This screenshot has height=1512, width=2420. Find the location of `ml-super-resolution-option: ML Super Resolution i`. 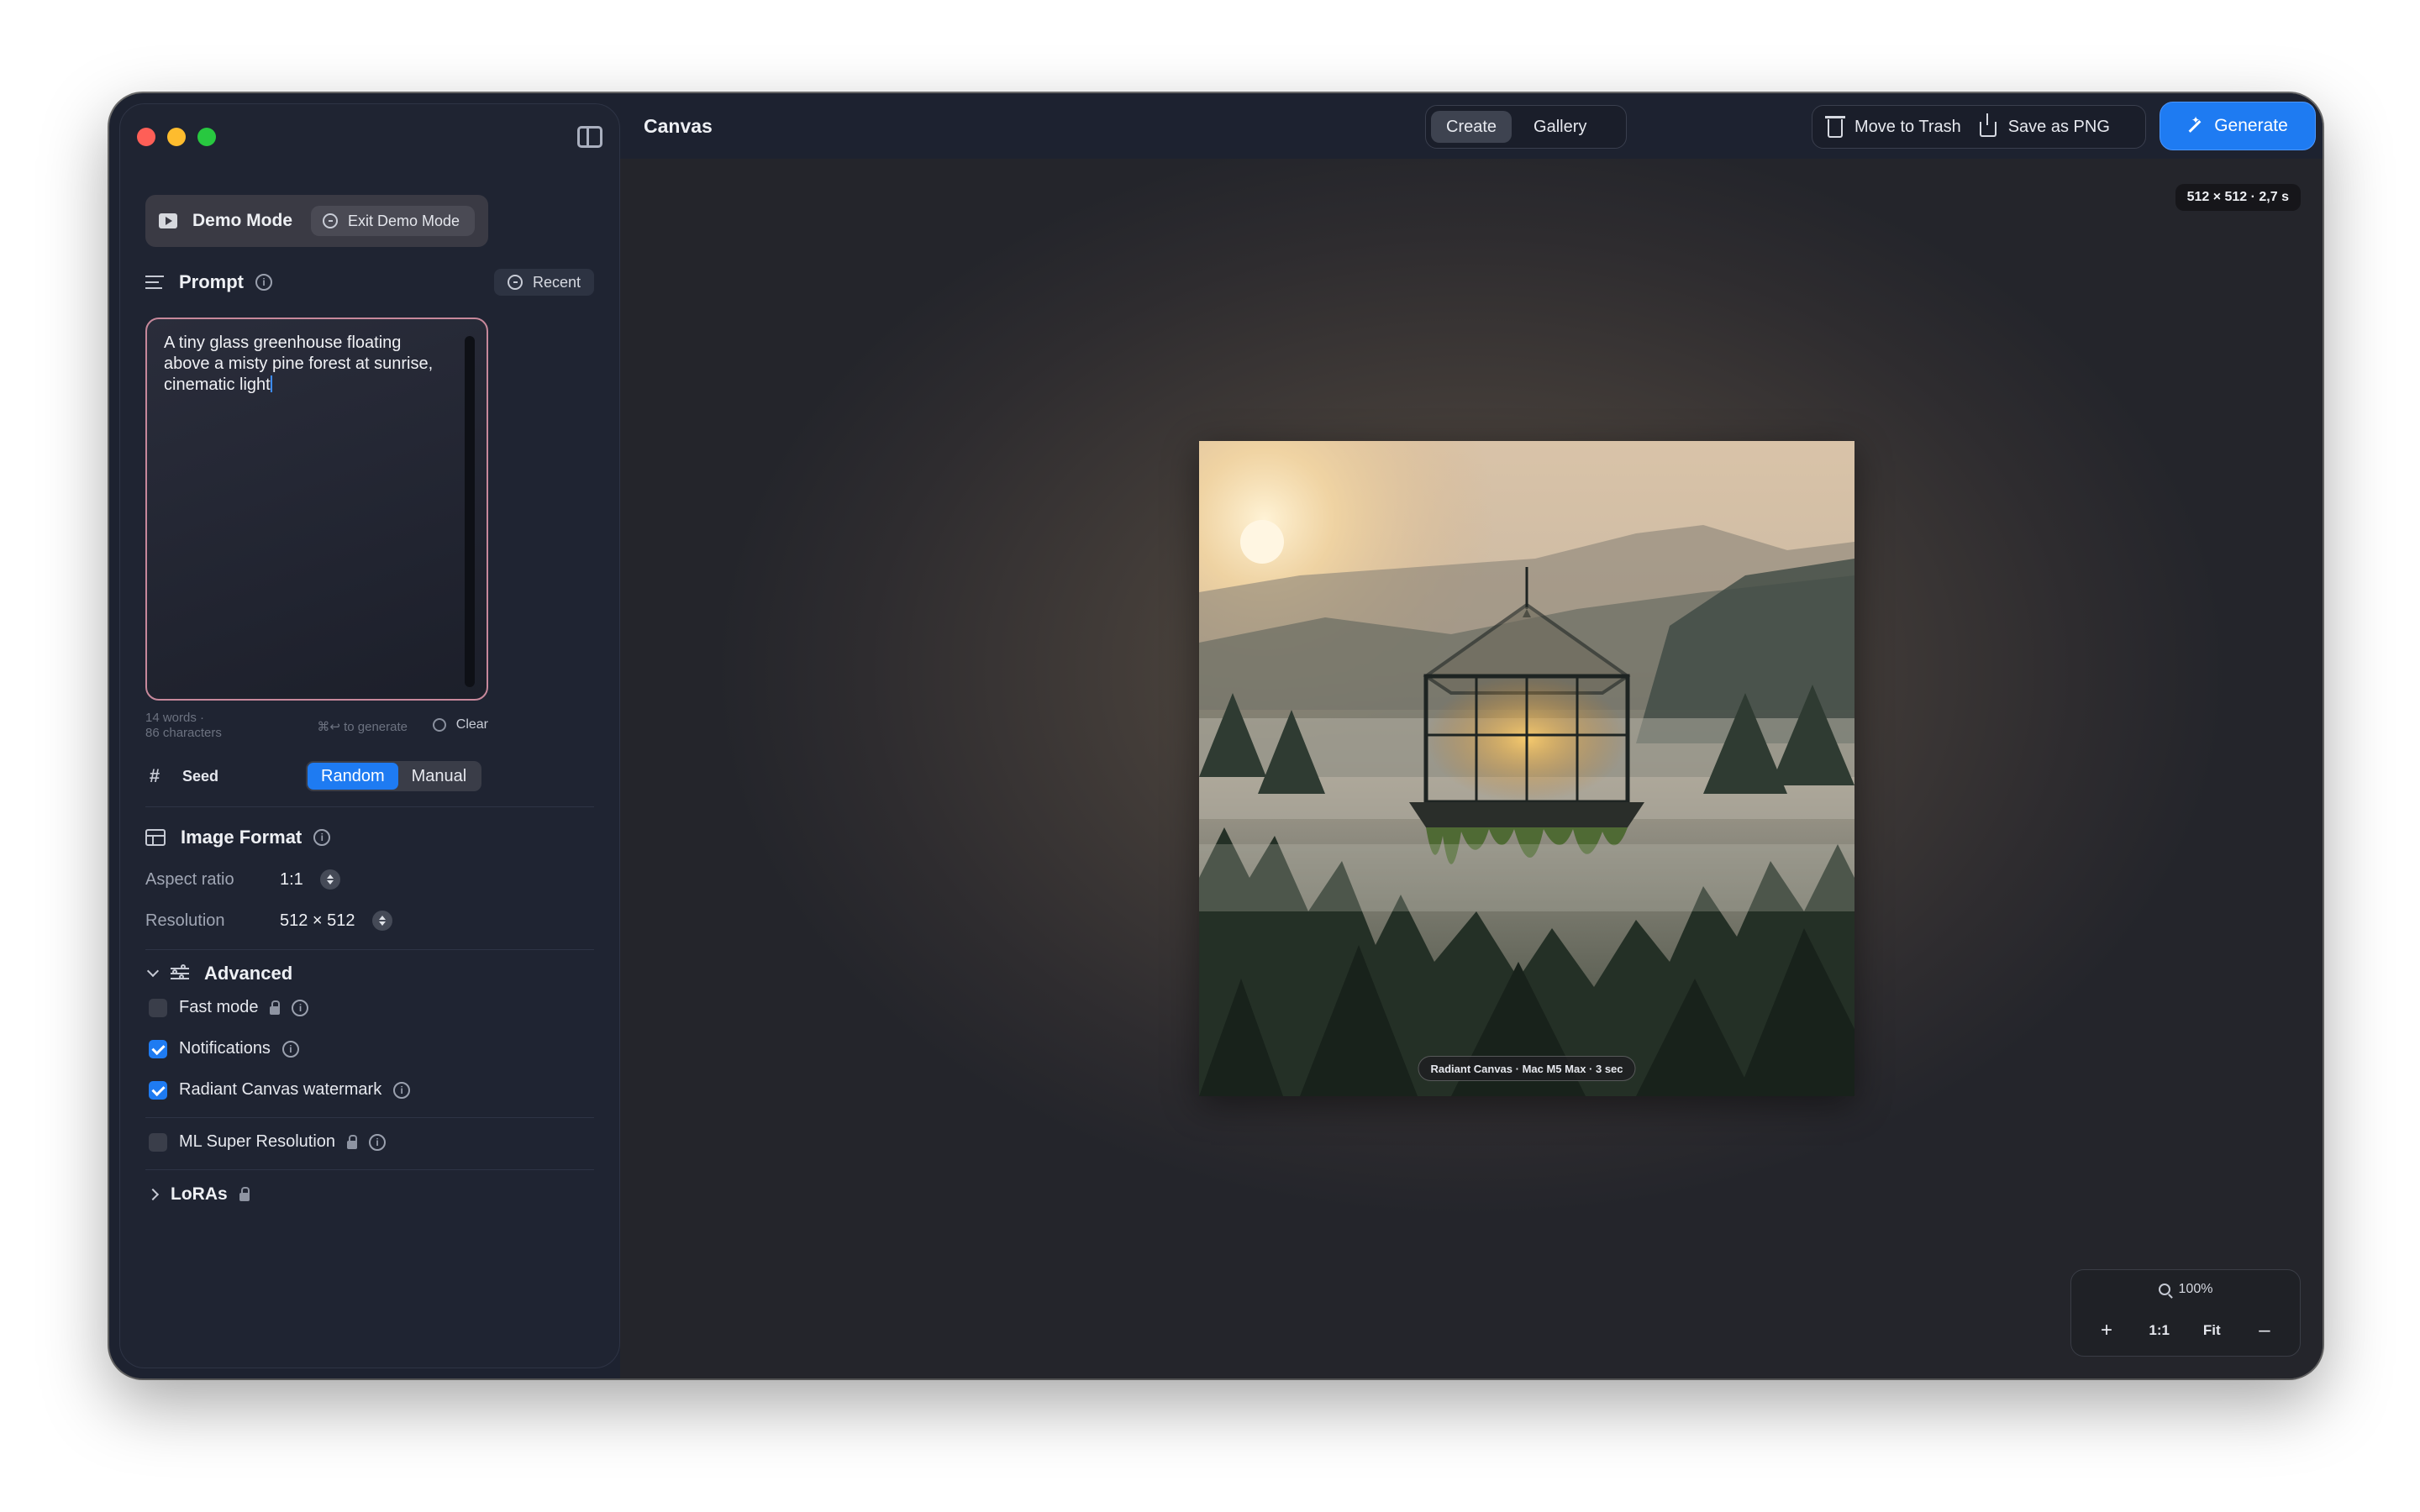

ml-super-resolution-option: ML Super Resolution i is located at coordinates (268, 1142).